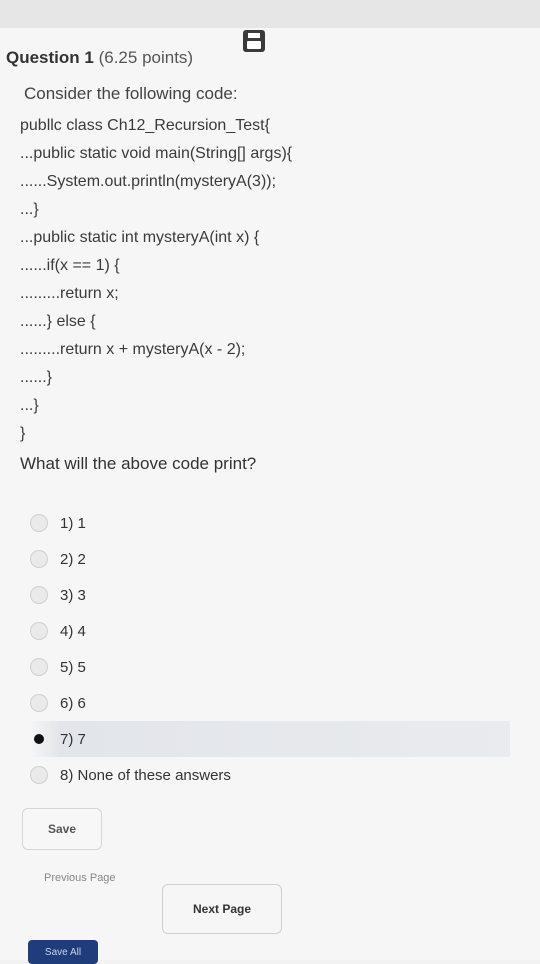  I want to click on option-label: 7) 7, so click(73, 739).